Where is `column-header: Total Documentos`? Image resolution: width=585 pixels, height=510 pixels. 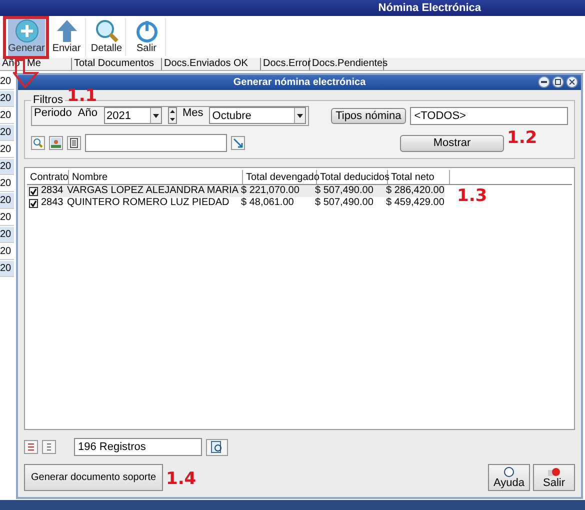 column-header: Total Documentos is located at coordinates (117, 64).